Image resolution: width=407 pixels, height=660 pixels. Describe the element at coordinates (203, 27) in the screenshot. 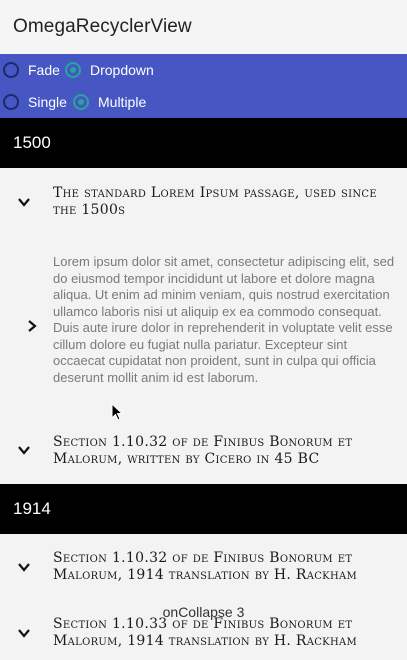

I see `app-bar: OmegaRecyclerView` at that location.